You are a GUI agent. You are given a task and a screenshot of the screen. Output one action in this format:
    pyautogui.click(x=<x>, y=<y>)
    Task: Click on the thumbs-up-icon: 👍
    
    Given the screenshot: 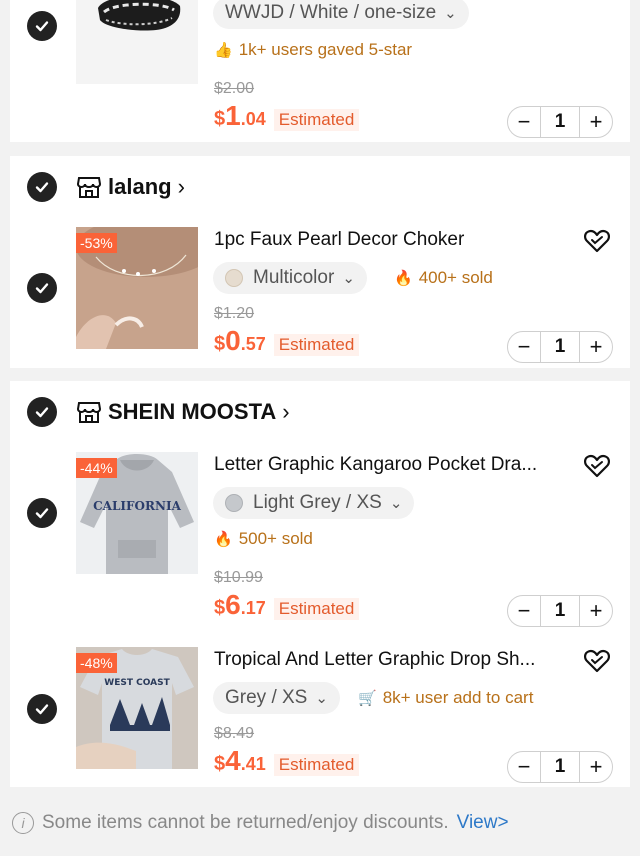 What is the action you would take?
    pyautogui.click(x=223, y=50)
    